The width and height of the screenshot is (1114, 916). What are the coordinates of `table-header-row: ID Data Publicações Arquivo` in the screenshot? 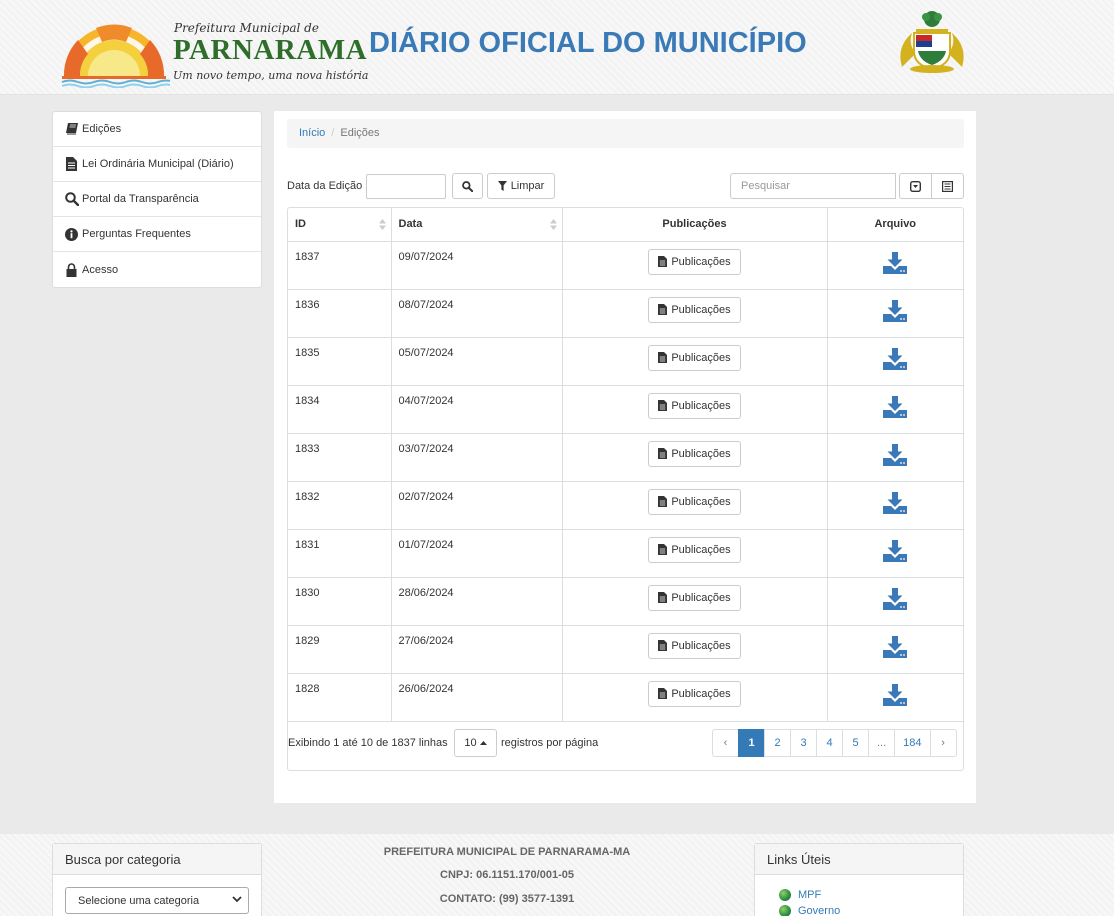 It's located at (625, 225).